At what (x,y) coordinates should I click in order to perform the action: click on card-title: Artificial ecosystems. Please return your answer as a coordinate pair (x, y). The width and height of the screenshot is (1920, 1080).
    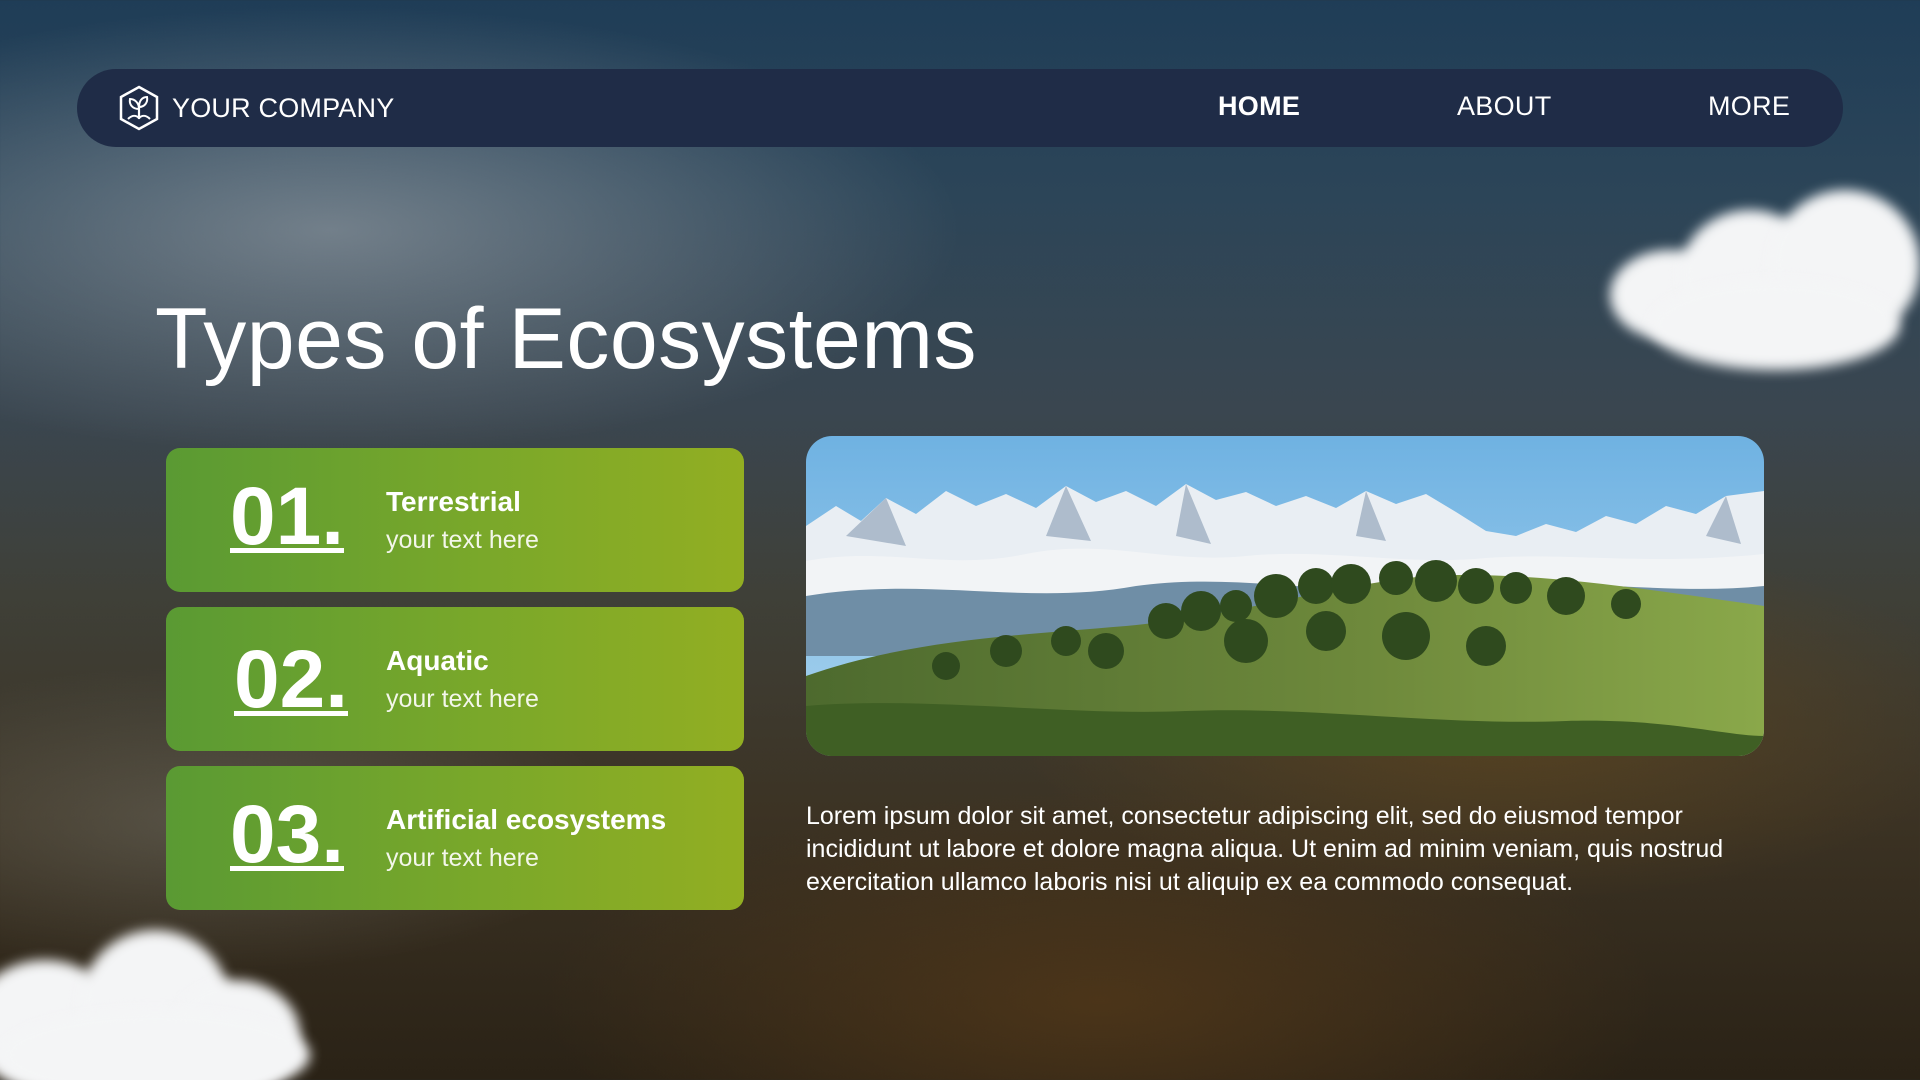
    Looking at the image, I should click on (526, 819).